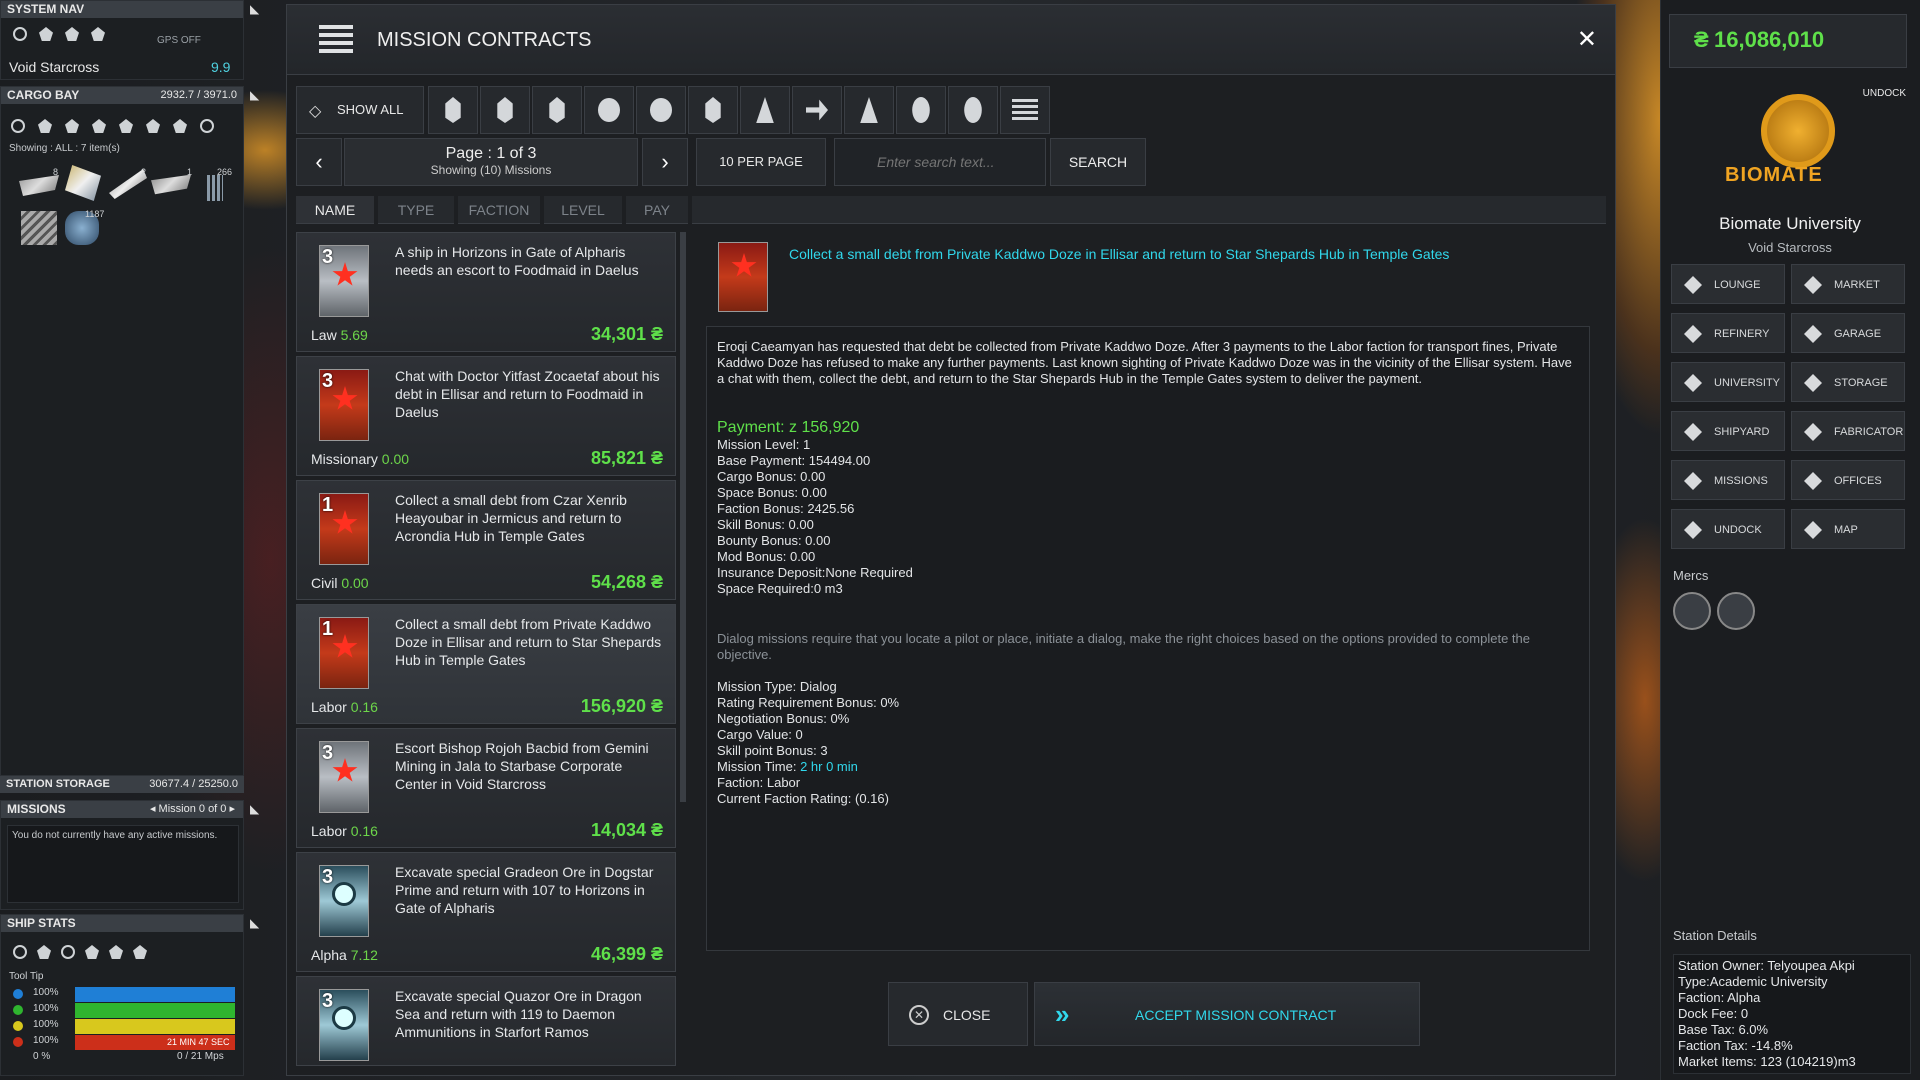 Image resolution: width=1920 pixels, height=1080 pixels. I want to click on lounge-icon, so click(1693, 285).